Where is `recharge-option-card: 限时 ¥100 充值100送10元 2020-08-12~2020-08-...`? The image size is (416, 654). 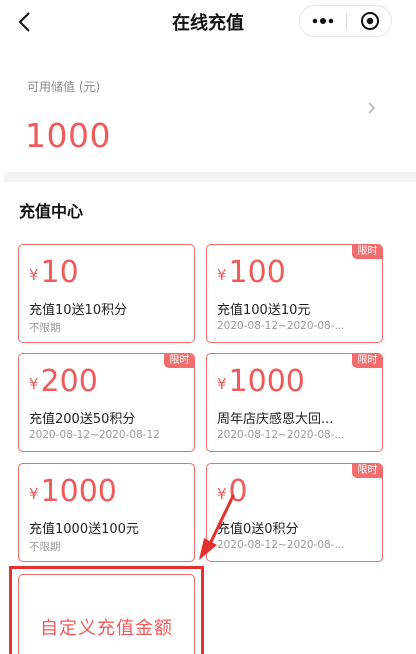
recharge-option-card: 限时 ¥100 充值100送10元 2020-08-12~2020-08-... is located at coordinates (294, 293).